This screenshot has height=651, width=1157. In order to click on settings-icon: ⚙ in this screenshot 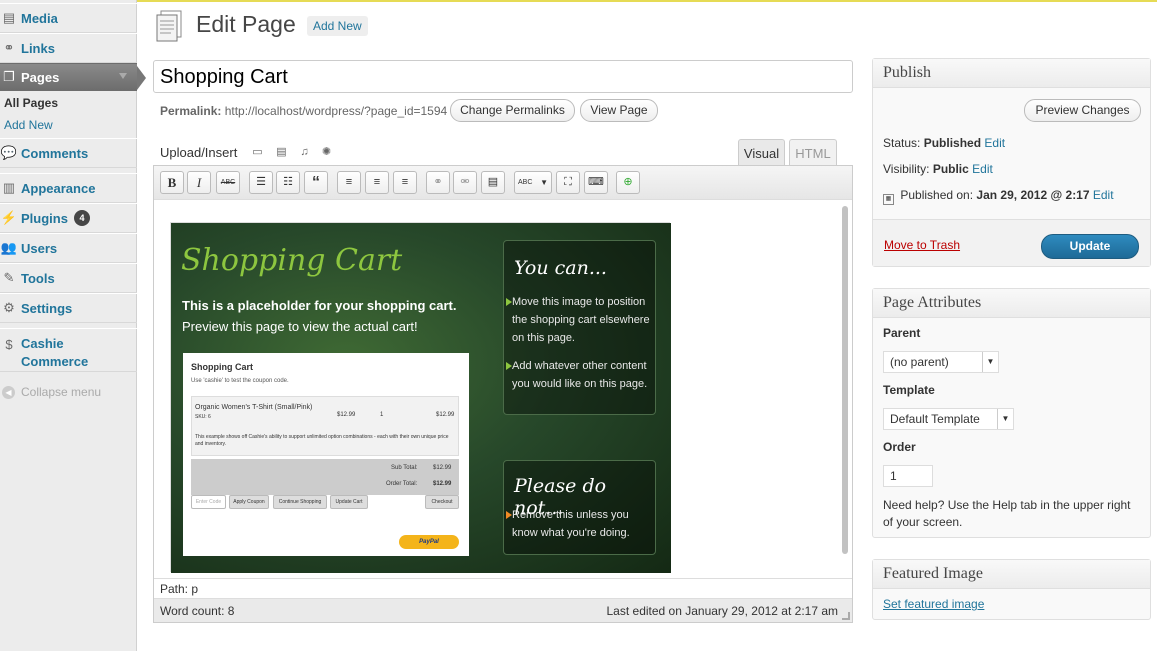, I will do `click(9, 307)`.